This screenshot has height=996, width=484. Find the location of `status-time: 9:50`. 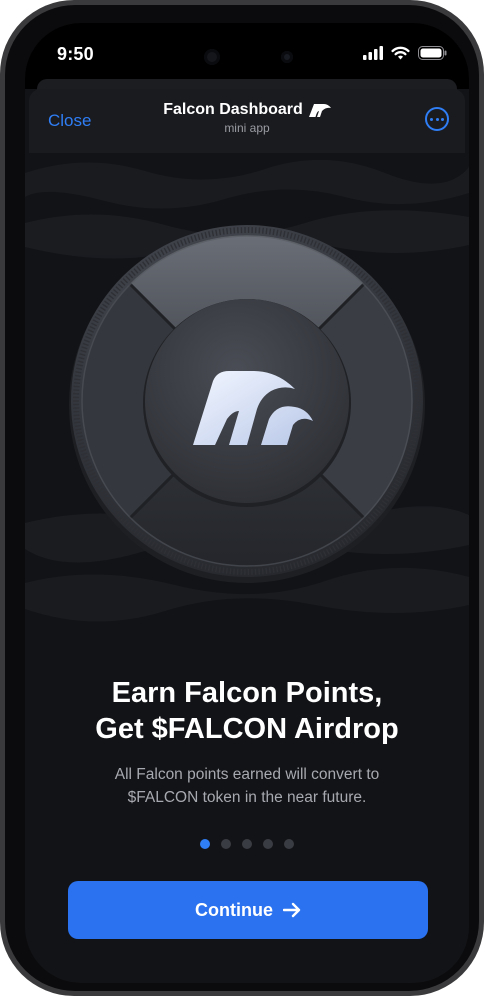

status-time: 9:50 is located at coordinates (75, 54).